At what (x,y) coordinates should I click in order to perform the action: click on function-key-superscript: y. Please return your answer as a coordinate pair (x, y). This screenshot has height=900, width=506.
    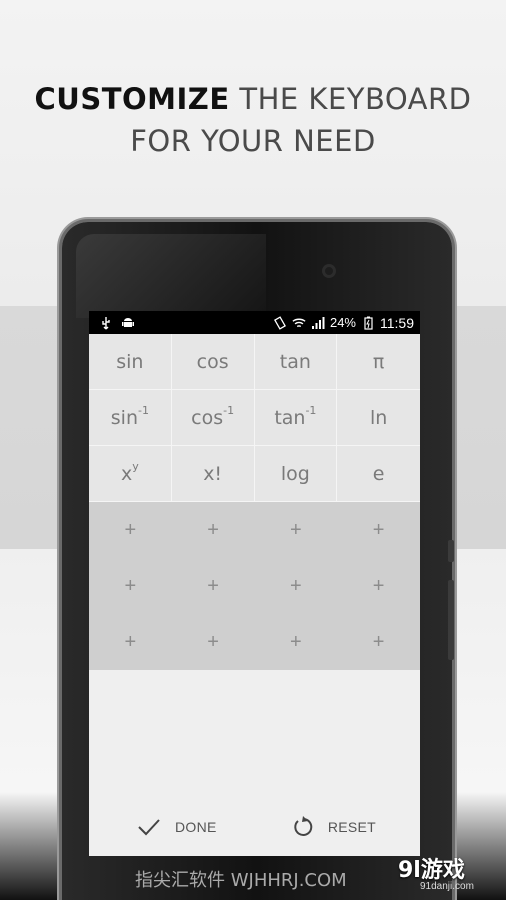
    Looking at the image, I should click on (135, 466).